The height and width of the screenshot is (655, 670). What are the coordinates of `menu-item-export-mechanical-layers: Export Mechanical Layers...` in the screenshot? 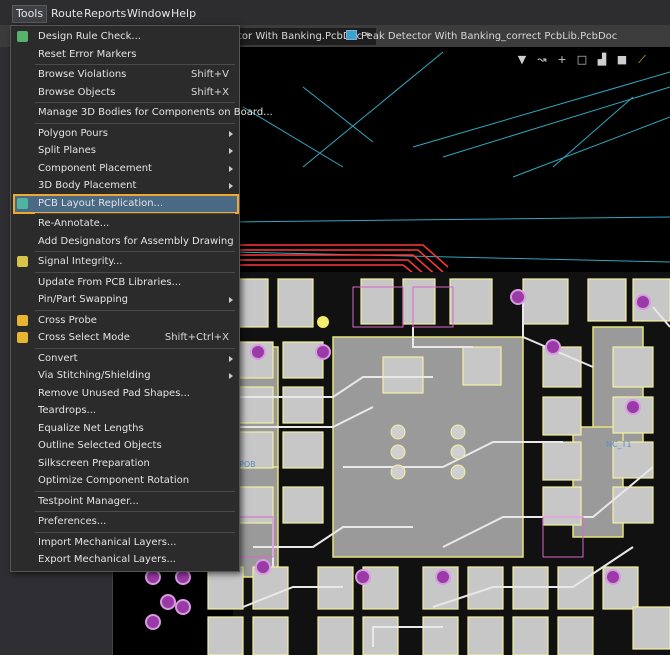 It's located at (125, 560).